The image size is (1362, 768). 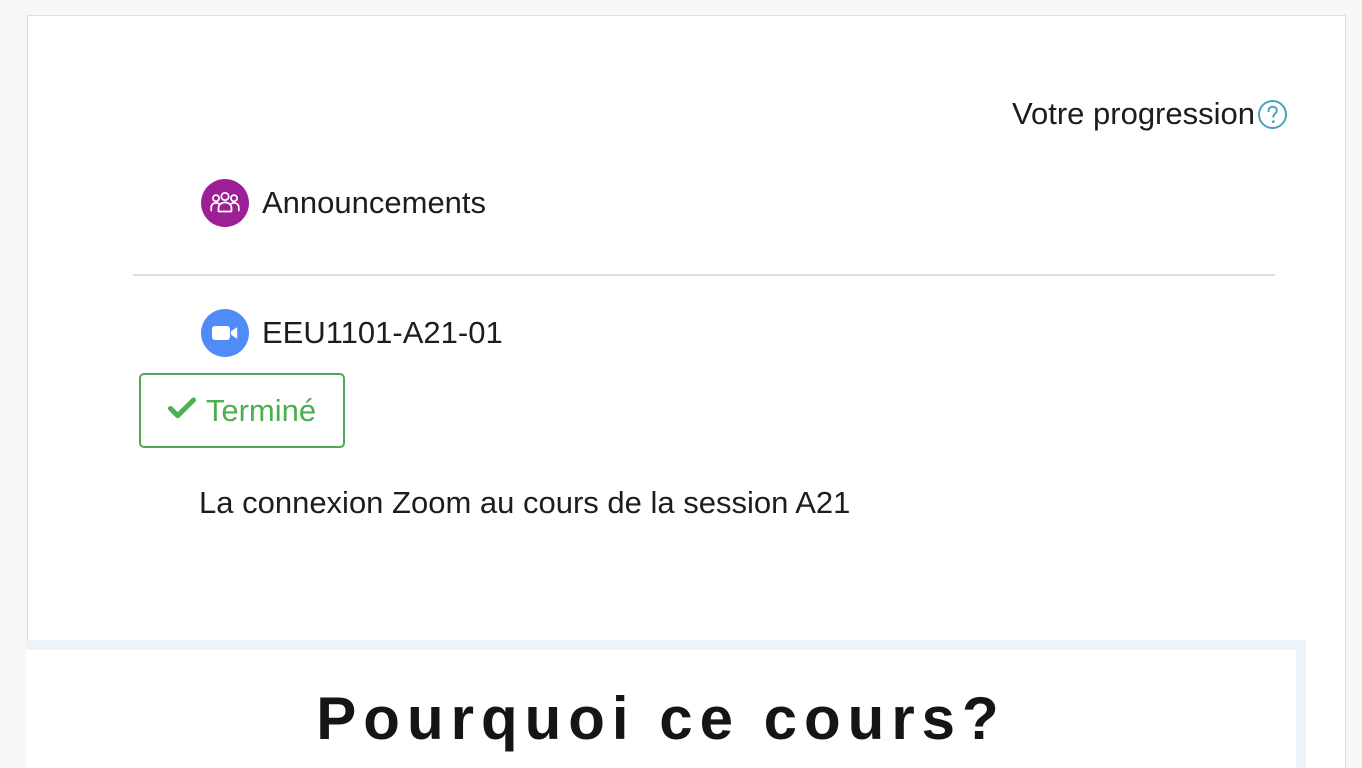 I want to click on checkmark-icon, so click(x=181, y=410).